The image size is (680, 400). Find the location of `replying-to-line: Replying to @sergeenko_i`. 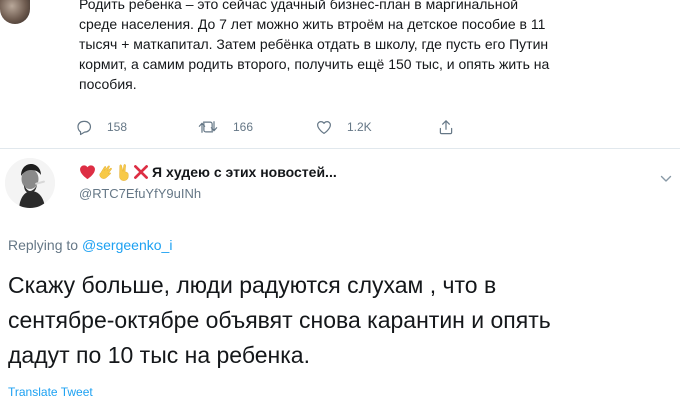

replying-to-line: Replying to @sergeenko_i is located at coordinates (90, 245).